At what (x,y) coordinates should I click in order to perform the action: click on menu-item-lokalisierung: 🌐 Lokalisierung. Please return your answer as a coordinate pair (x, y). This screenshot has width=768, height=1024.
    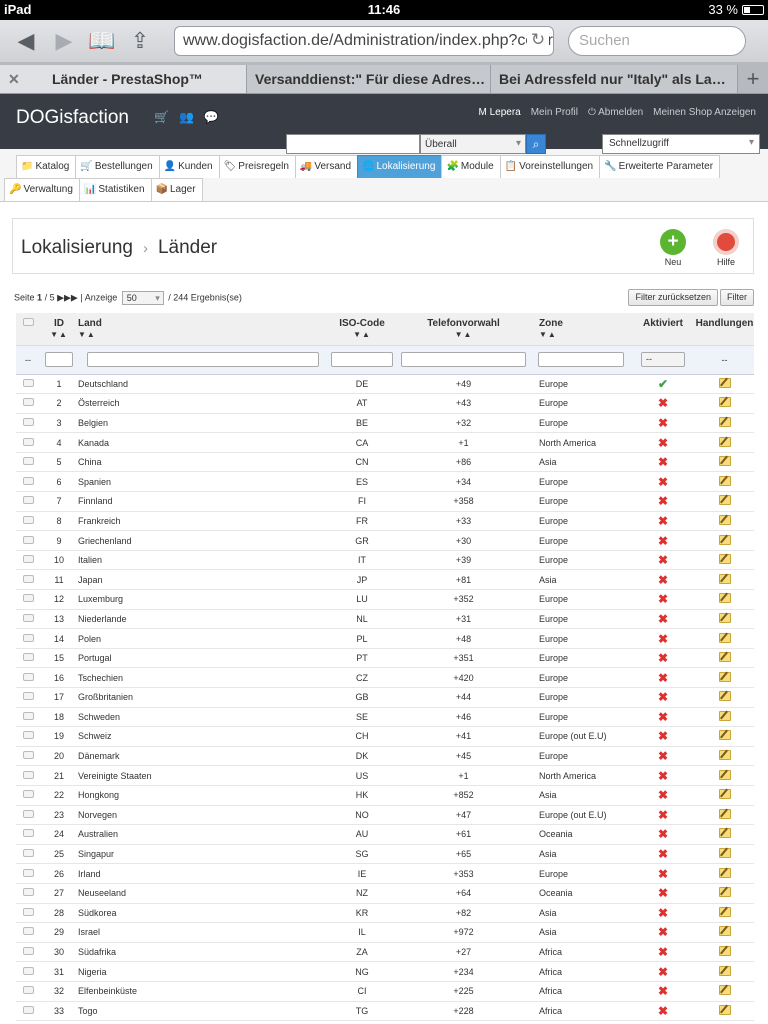
    Looking at the image, I should click on (400, 166).